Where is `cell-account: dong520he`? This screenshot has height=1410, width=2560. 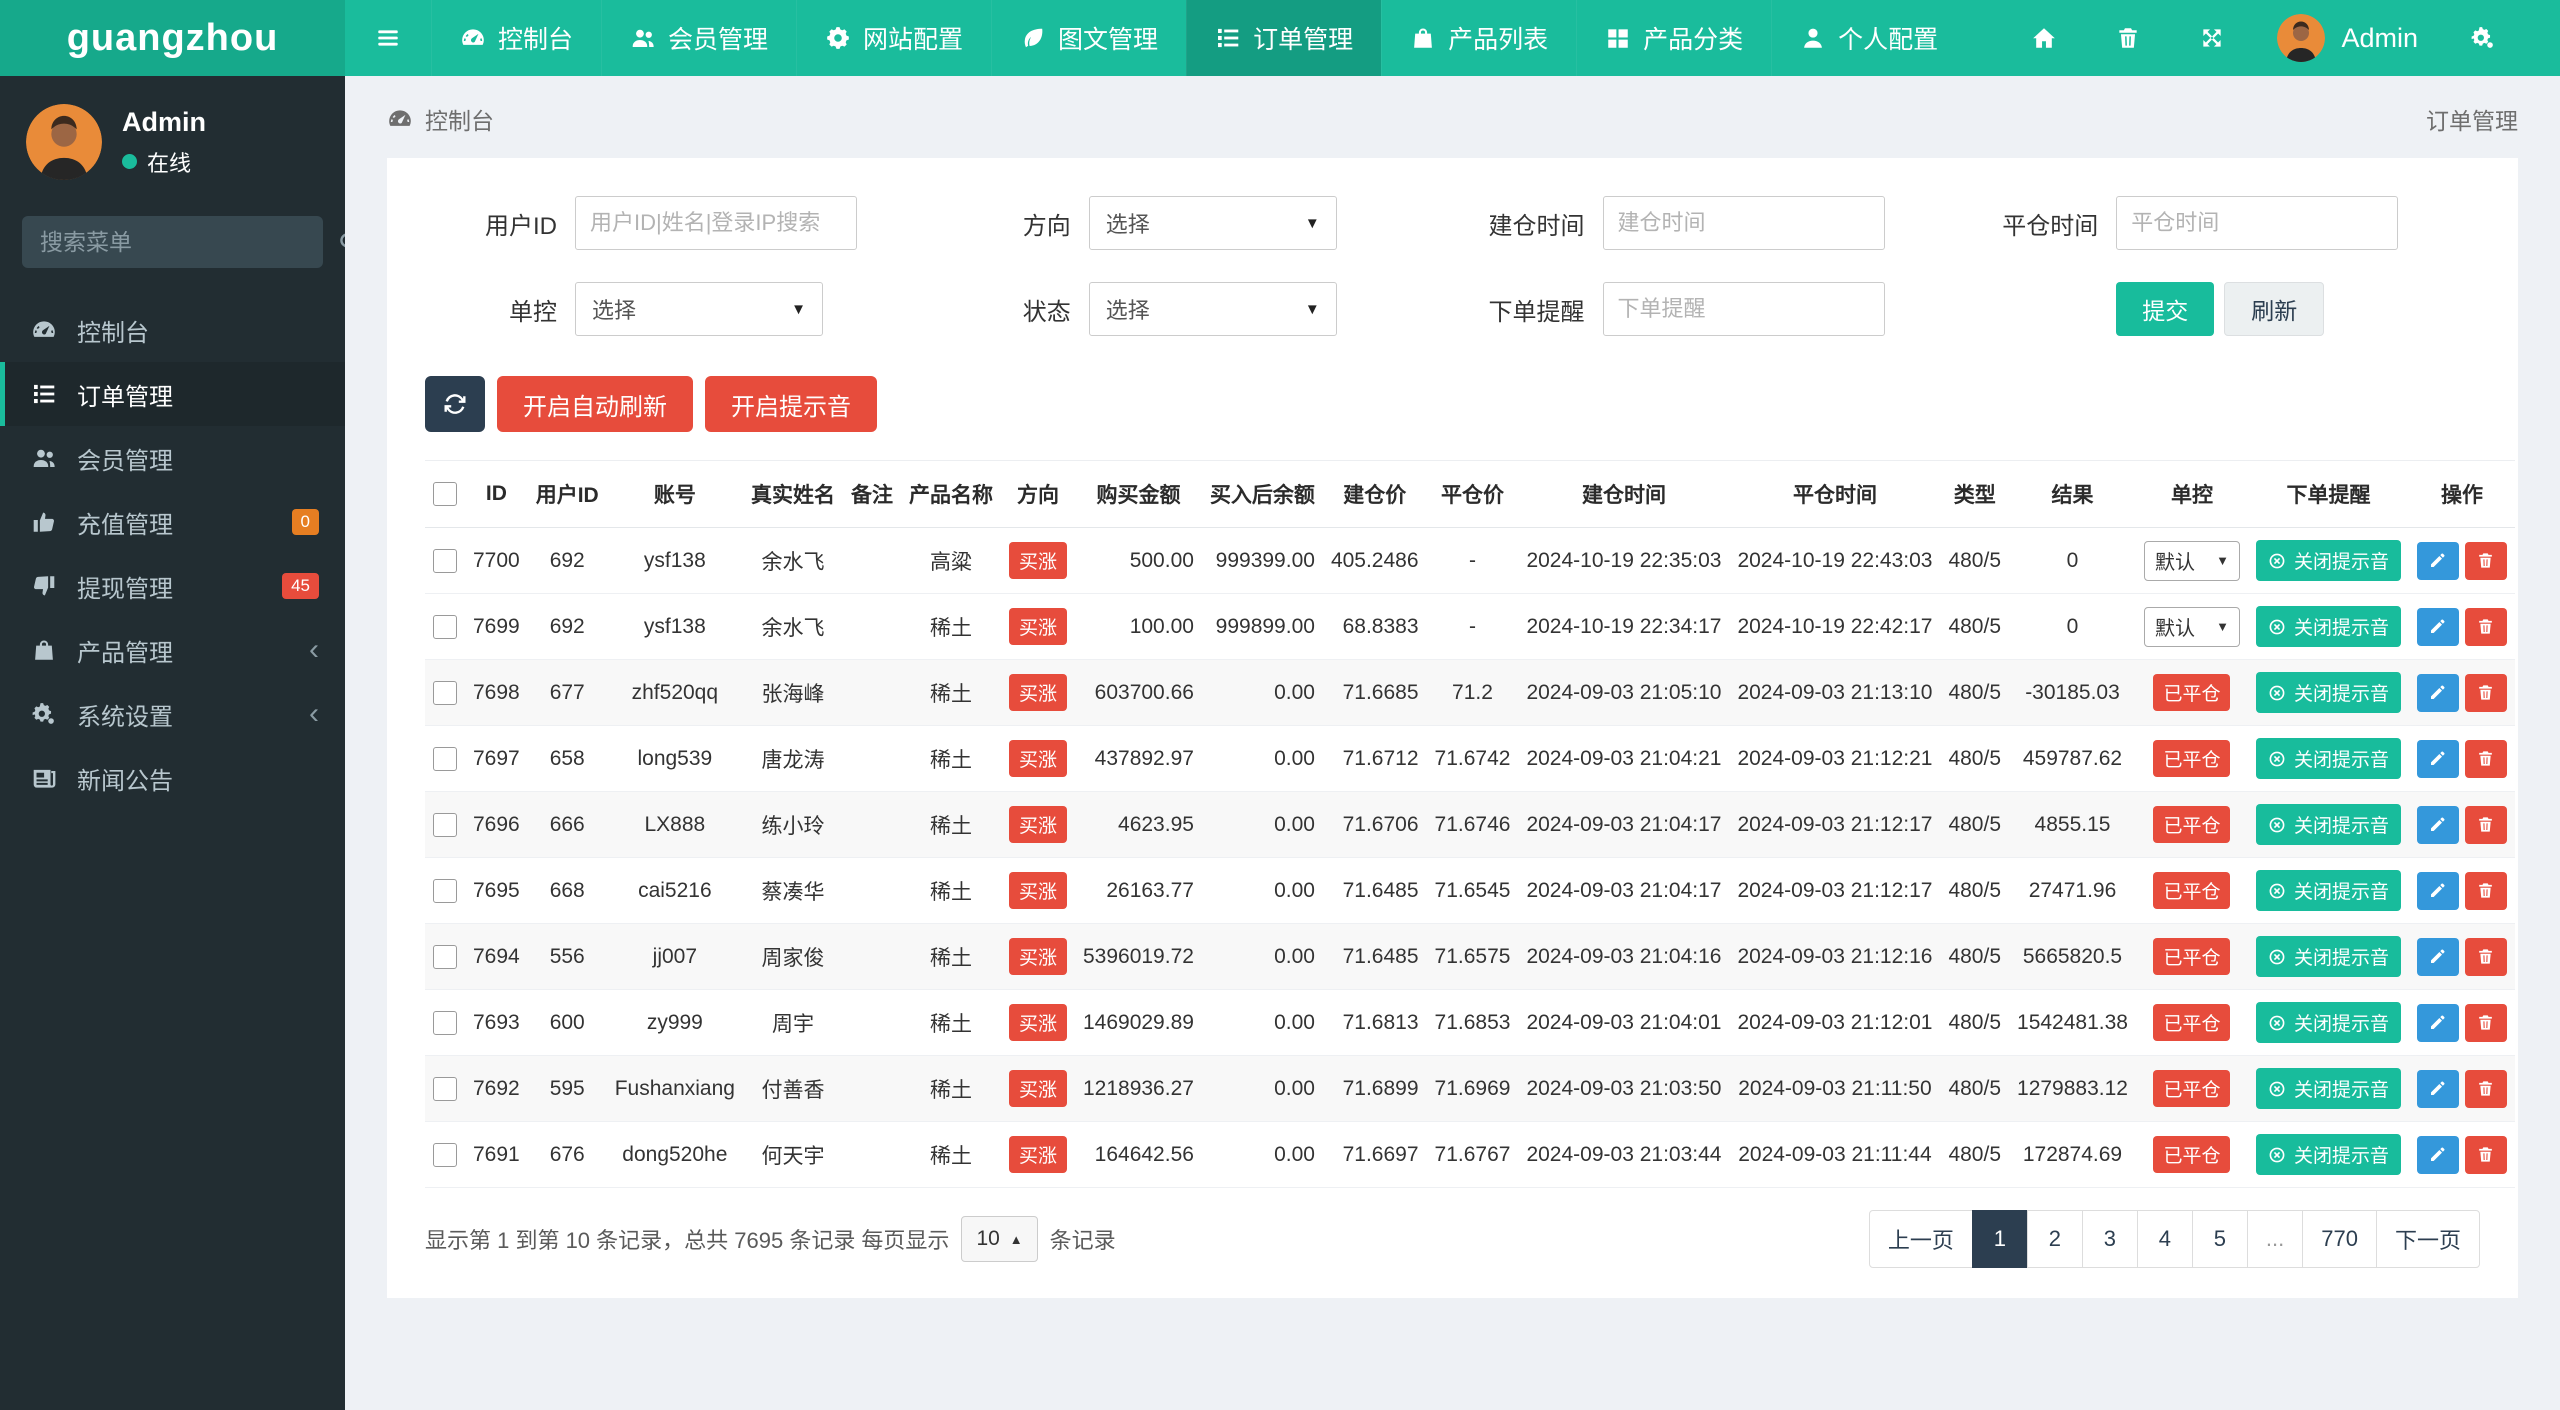 cell-account: dong520he is located at coordinates (674, 1154).